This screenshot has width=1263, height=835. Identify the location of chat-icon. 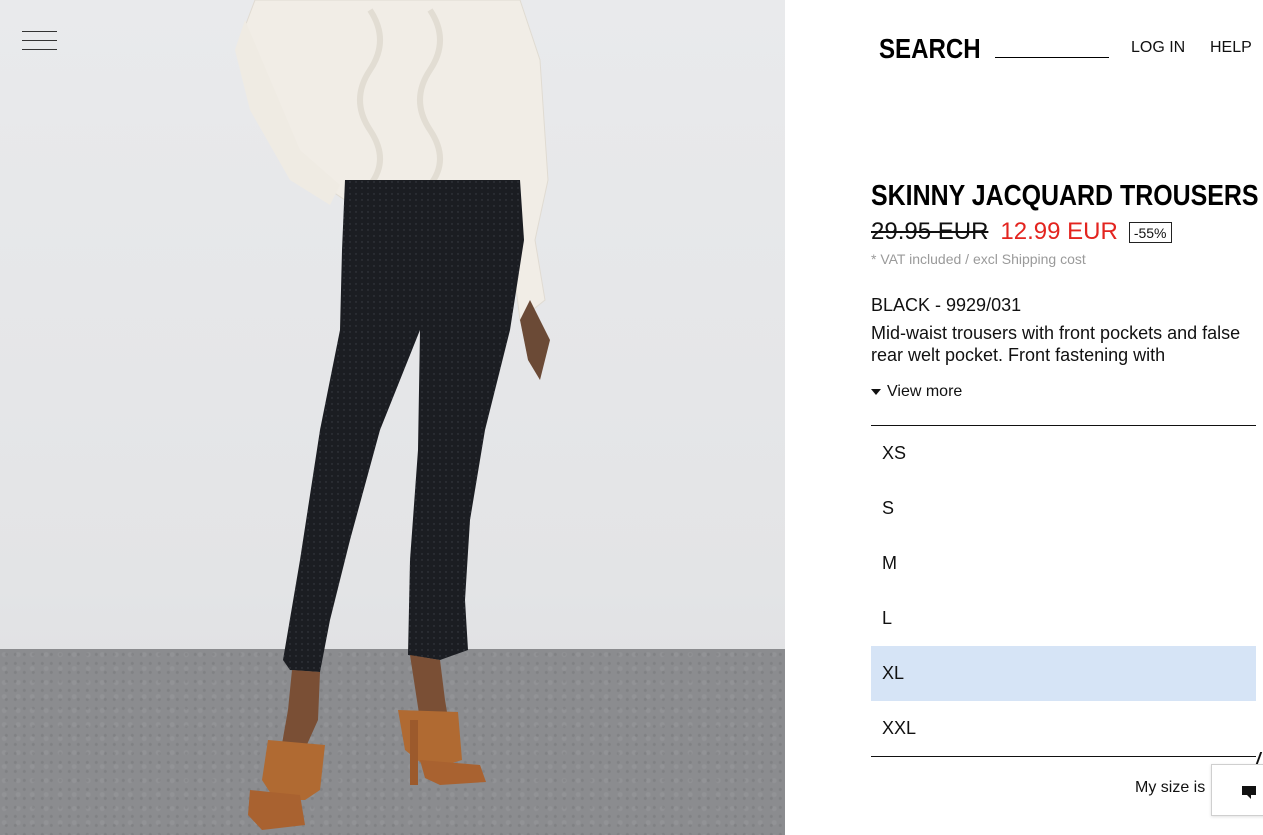
(1249, 792).